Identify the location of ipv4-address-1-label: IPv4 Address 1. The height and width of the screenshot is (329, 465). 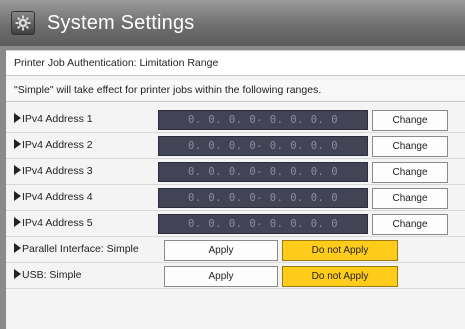
(53, 119).